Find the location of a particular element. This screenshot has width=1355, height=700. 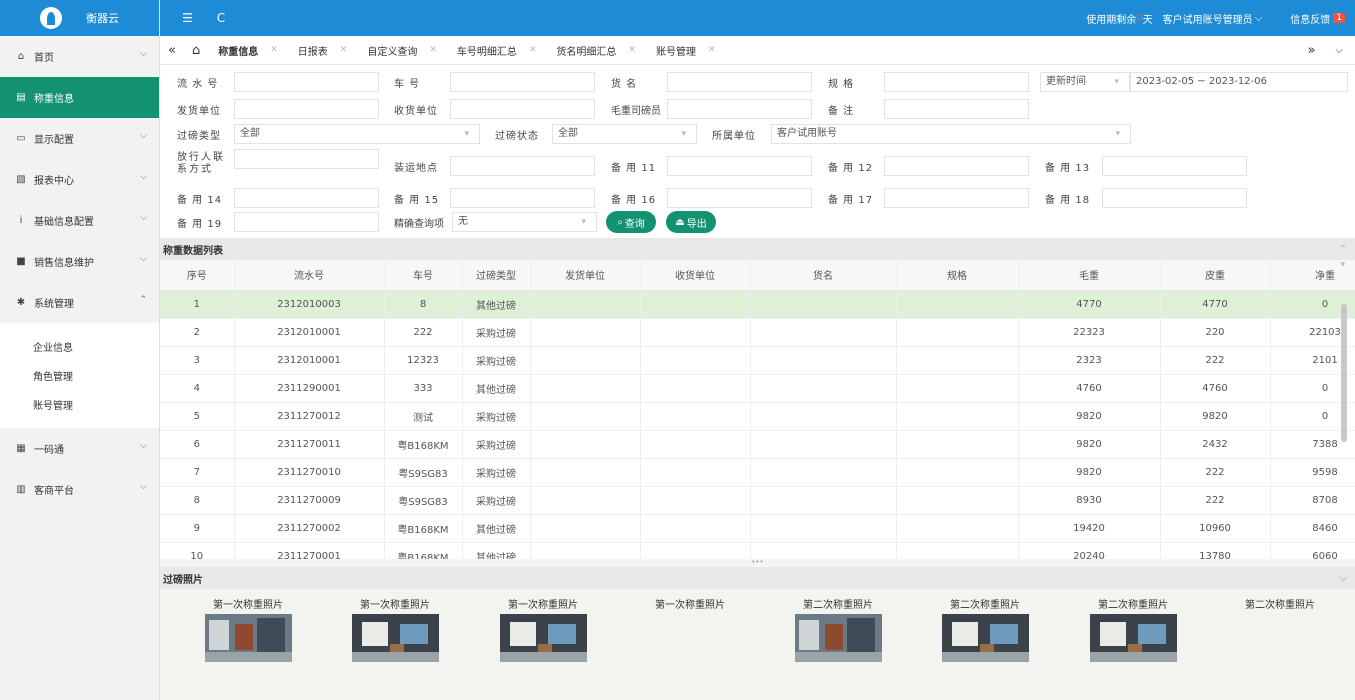

table-cell: 2312010001 is located at coordinates (309, 332).